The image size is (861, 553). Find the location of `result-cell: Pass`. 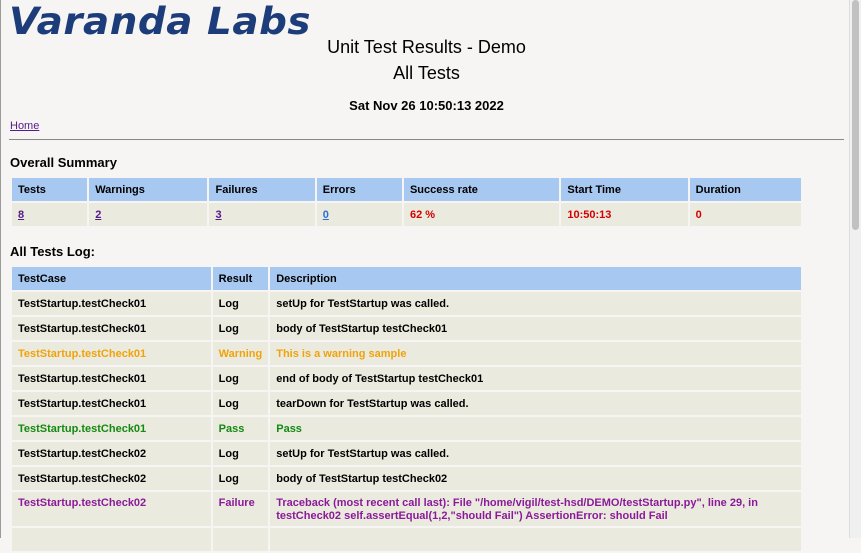

result-cell: Pass is located at coordinates (240, 428).